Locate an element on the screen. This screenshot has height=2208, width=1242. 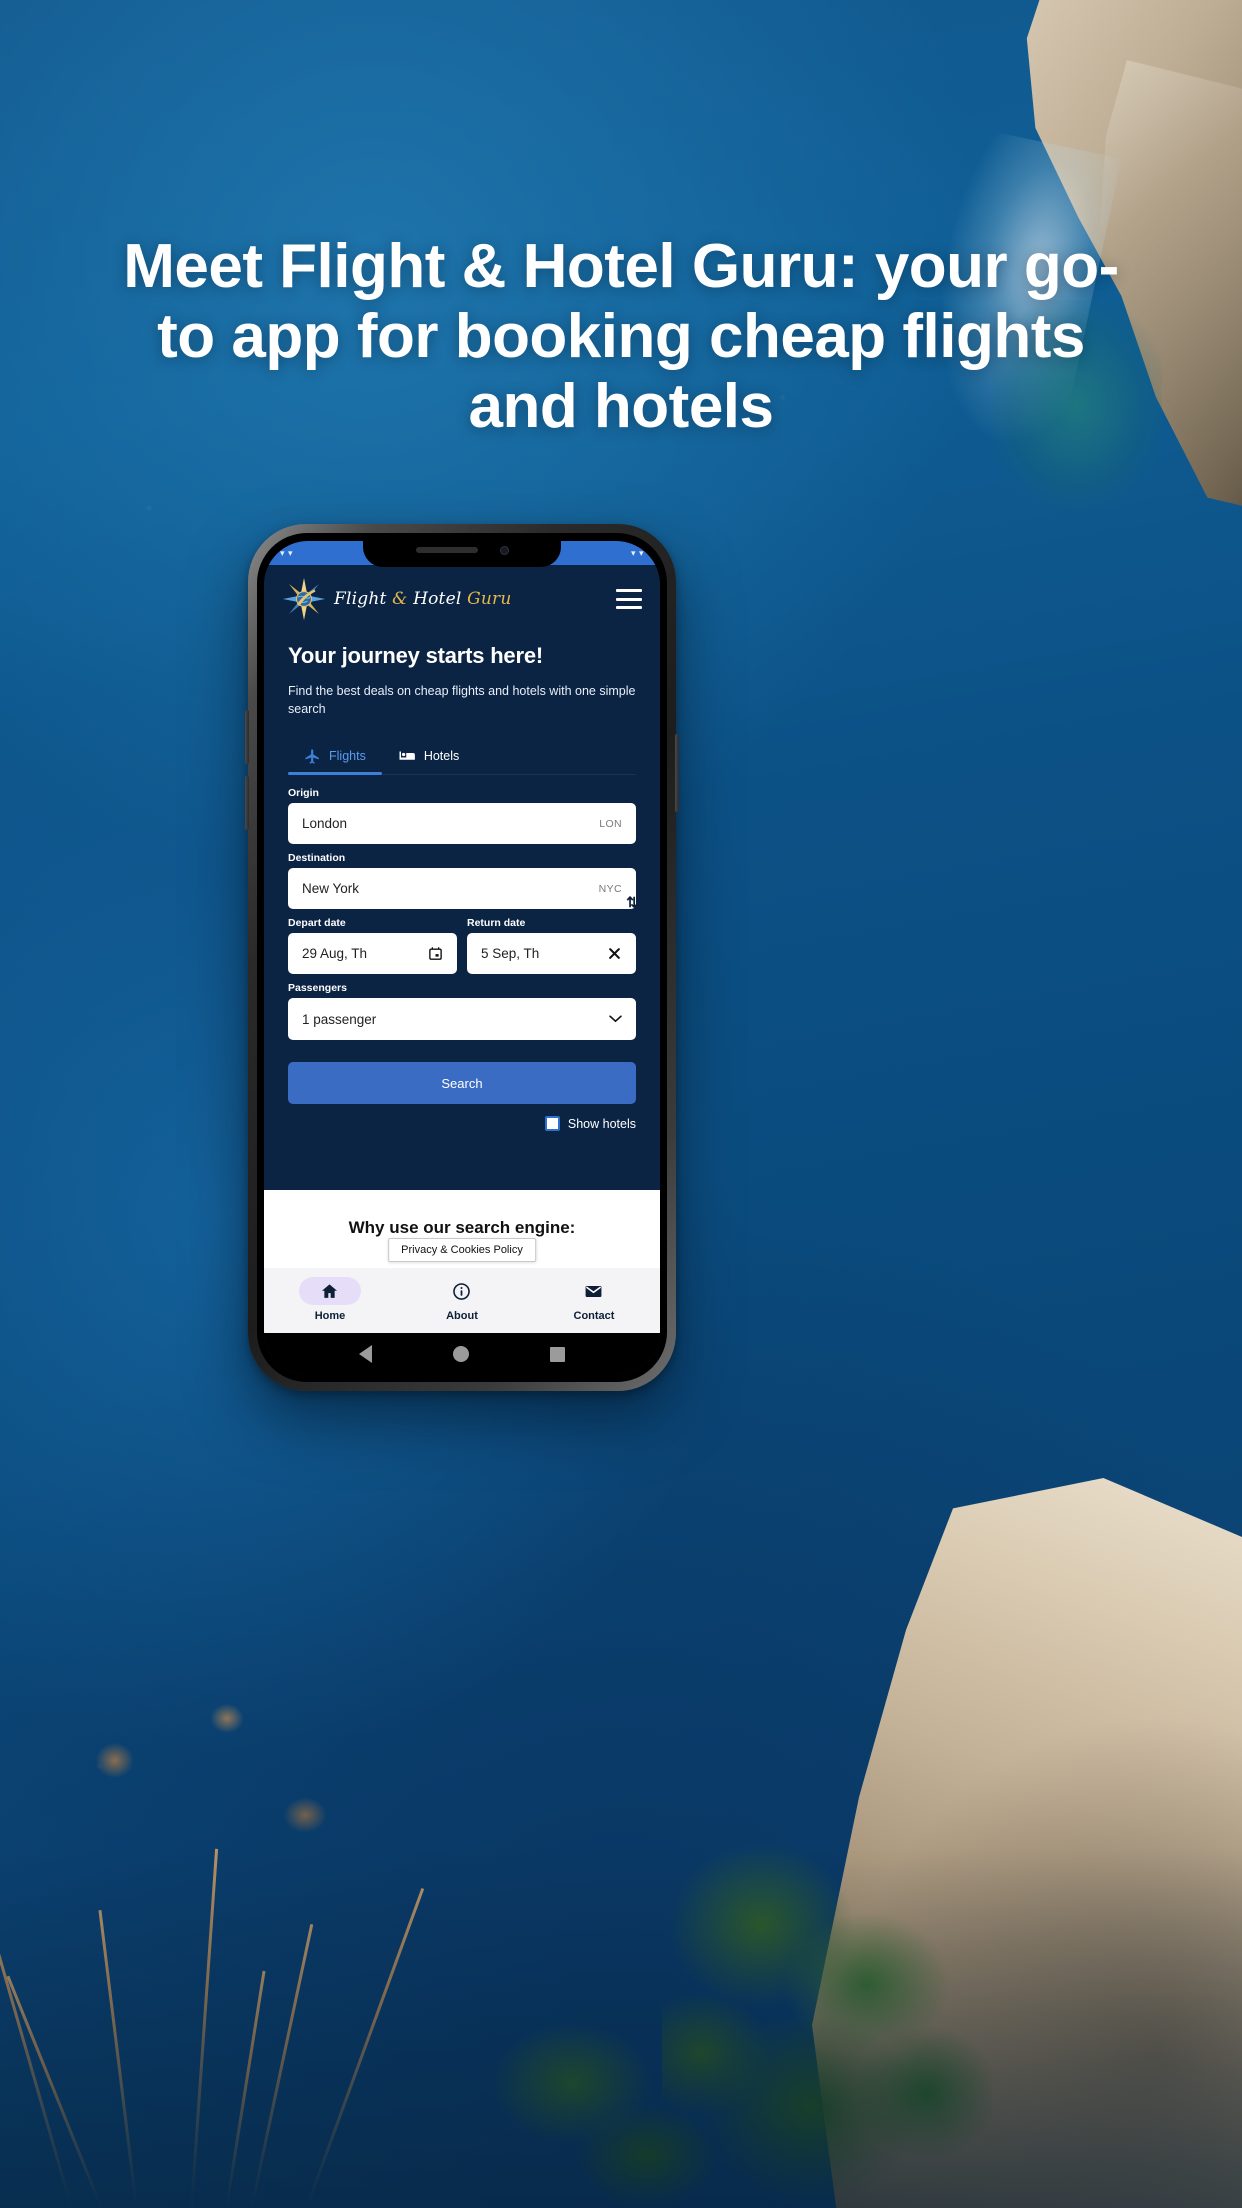
power-button is located at coordinates (677, 773).